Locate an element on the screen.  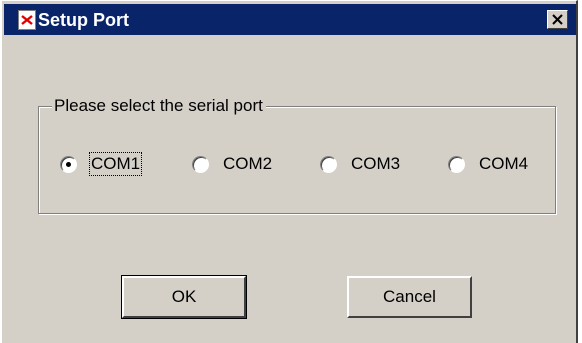
window-title: Setup Port is located at coordinates (84, 20).